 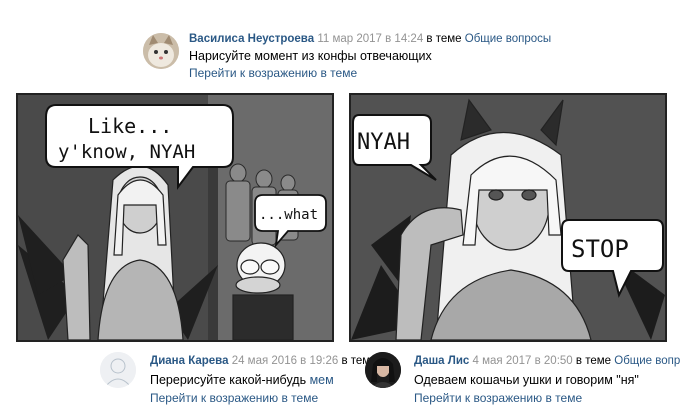 I want to click on comment-date: 24 мая 2016 в 19:26, so click(x=285, y=361).